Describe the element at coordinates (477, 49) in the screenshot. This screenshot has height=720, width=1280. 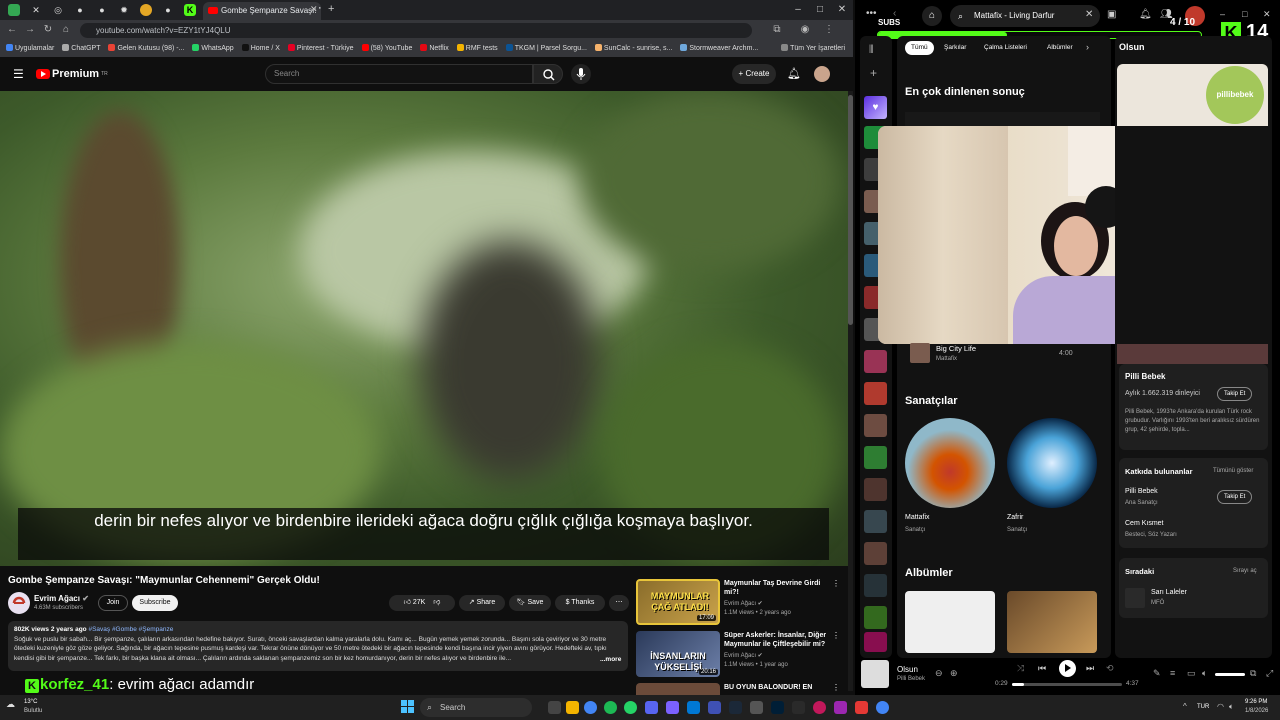
I see `bookmark-item: RMF tests` at that location.